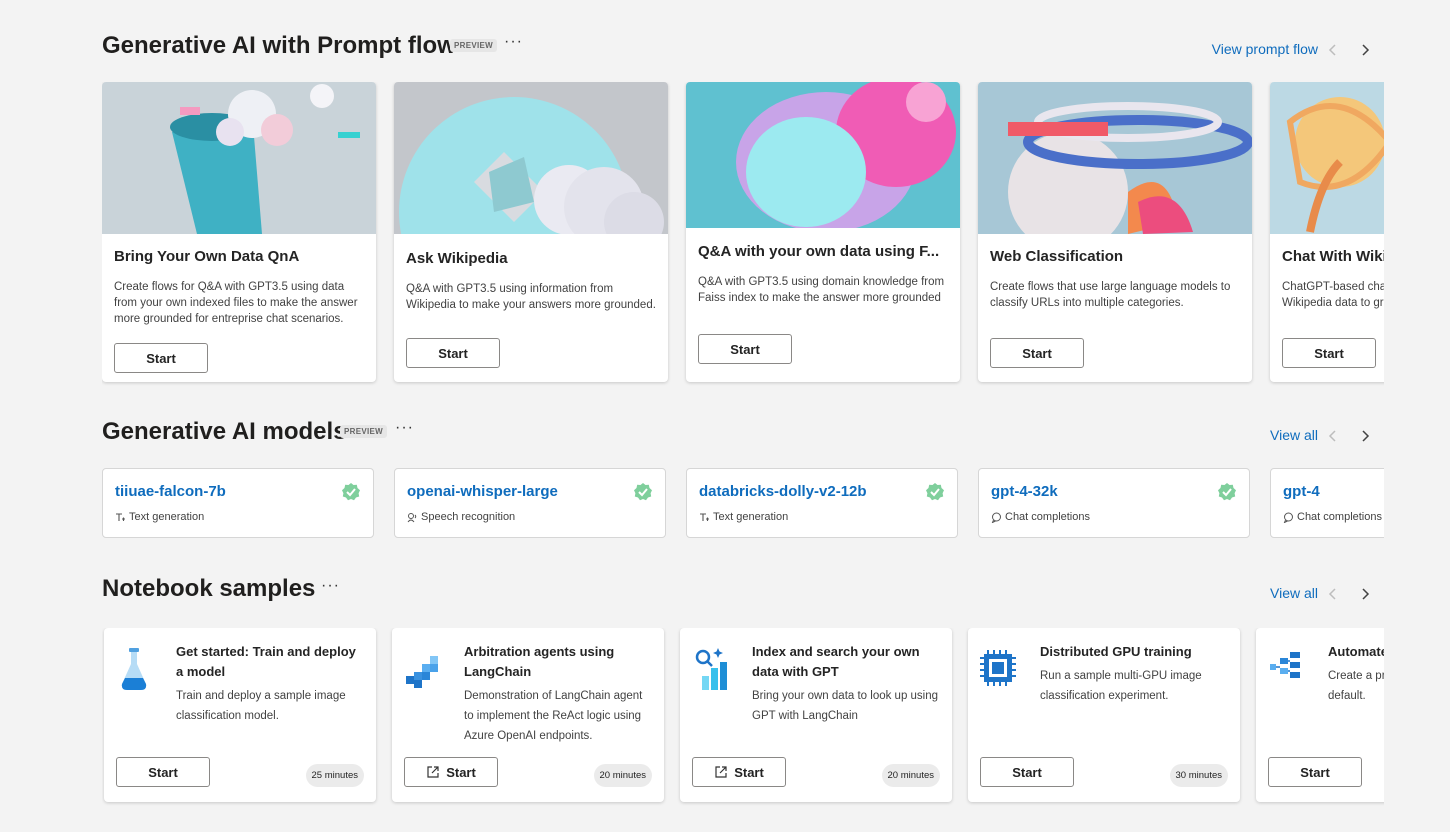 The height and width of the screenshot is (832, 1450). I want to click on model-name-link: openai-whisper-large, so click(482, 491).